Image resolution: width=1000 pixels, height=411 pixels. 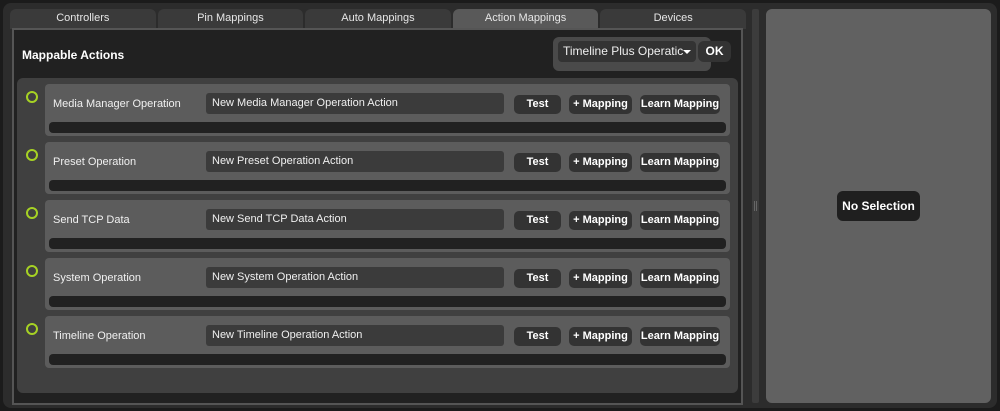 I want to click on add-action-group: Timeline Plus Operatic OK, so click(x=642, y=54).